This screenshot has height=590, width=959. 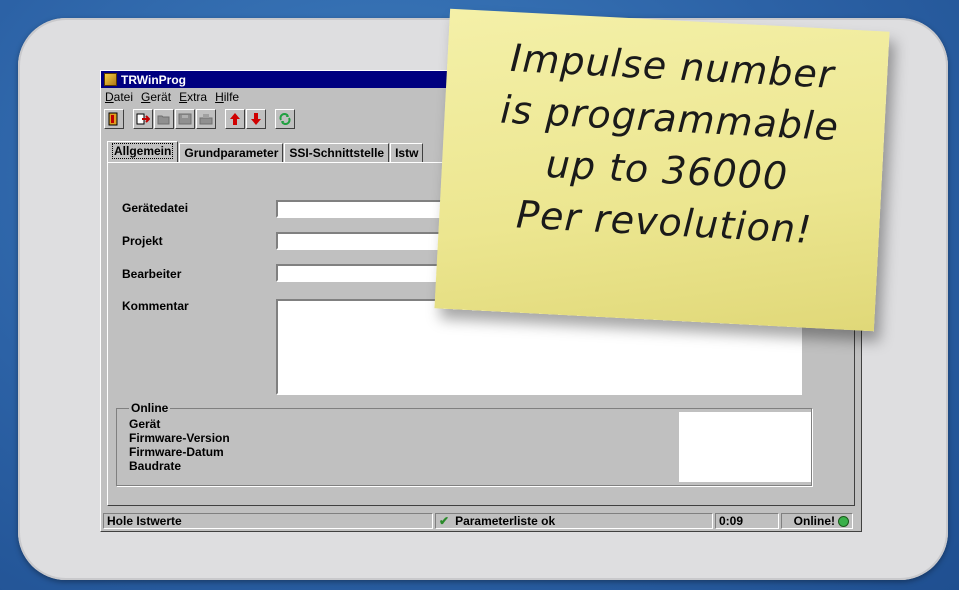 What do you see at coordinates (814, 521) in the screenshot?
I see `status-online-text: Online!` at bounding box center [814, 521].